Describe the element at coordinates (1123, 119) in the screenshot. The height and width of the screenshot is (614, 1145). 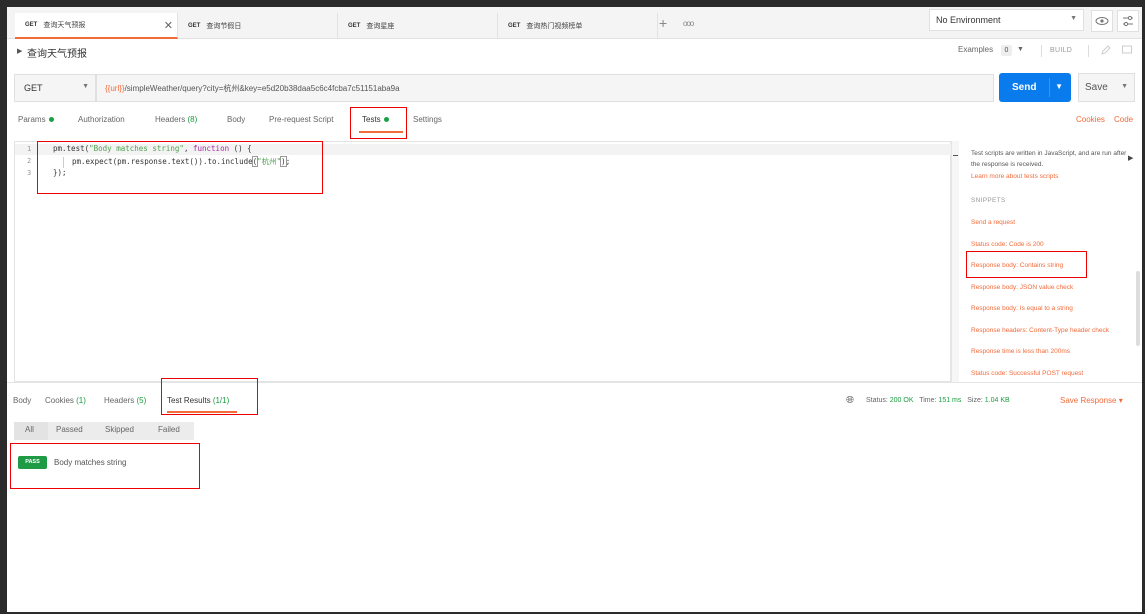
I see `code-link: Code` at that location.